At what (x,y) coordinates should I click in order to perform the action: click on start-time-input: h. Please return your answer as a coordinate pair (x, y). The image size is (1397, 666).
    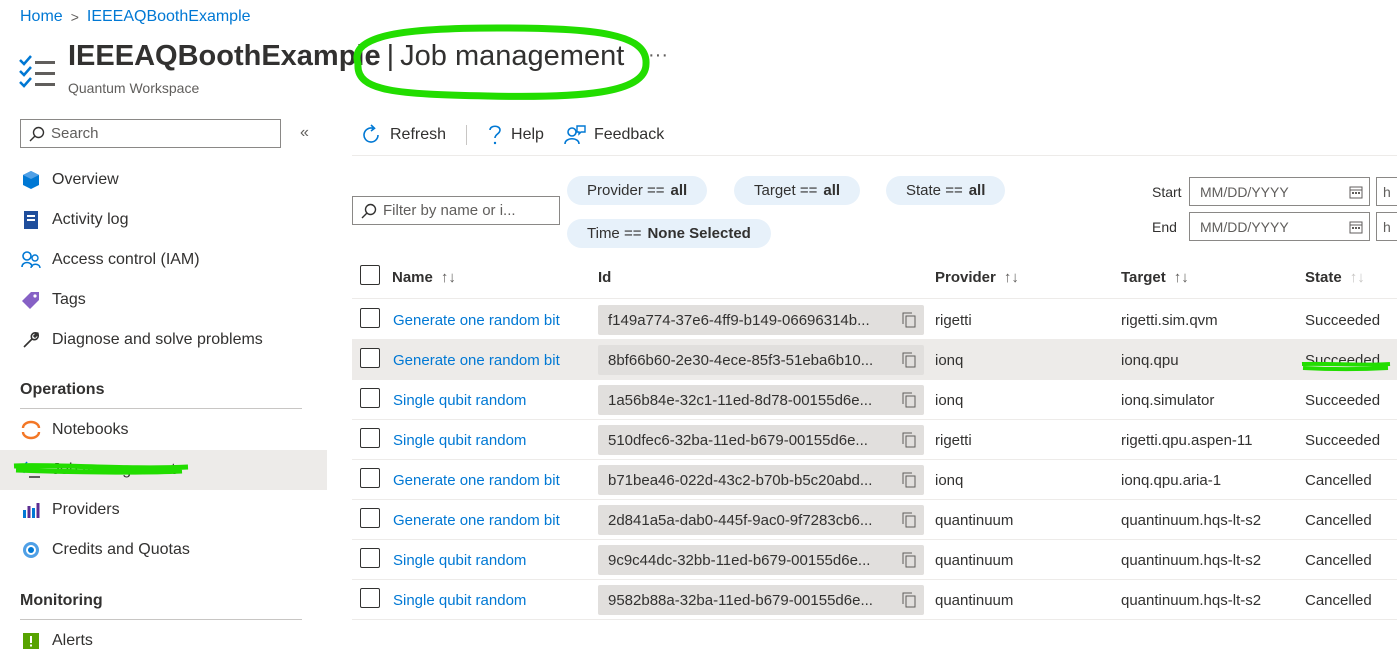
    Looking at the image, I should click on (1386, 191).